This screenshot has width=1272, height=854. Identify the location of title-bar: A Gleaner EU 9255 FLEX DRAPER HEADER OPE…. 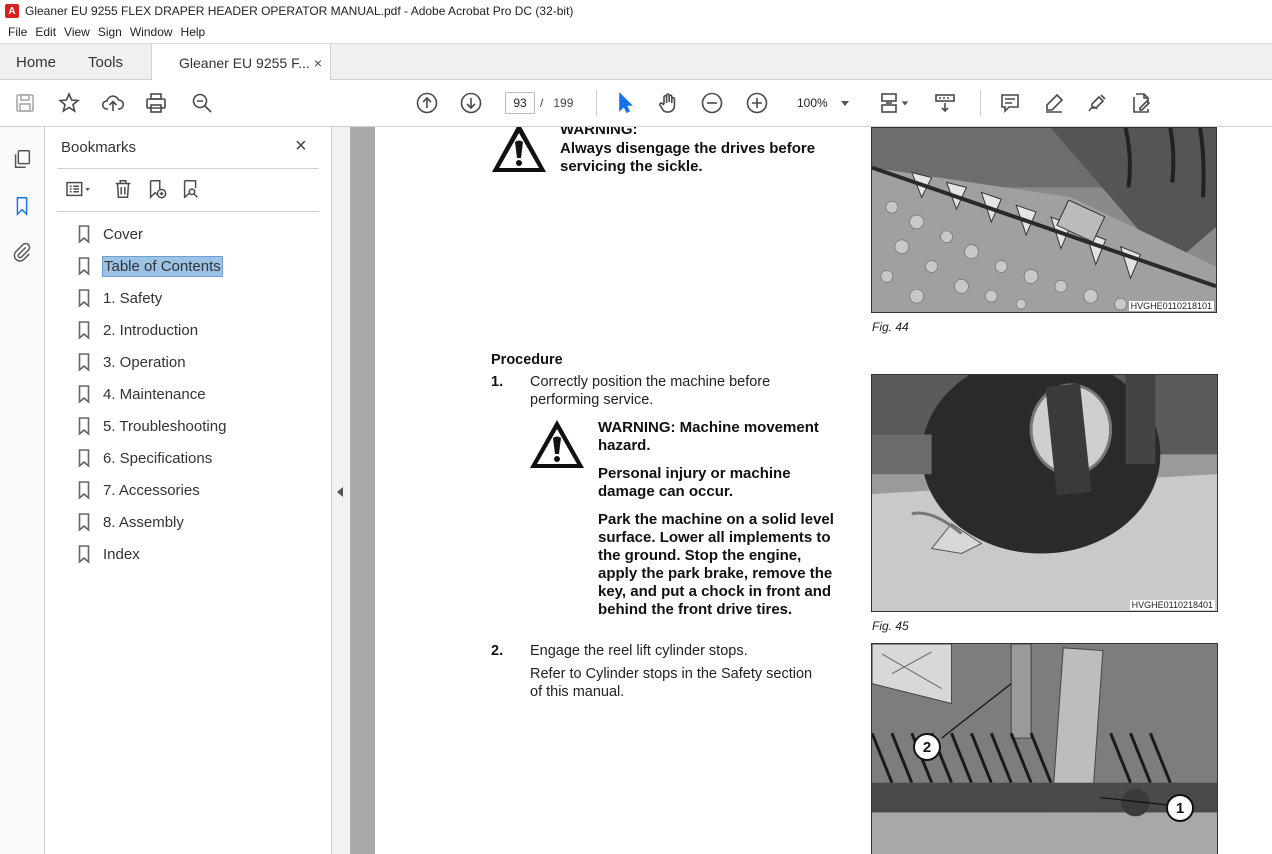
(636, 11).